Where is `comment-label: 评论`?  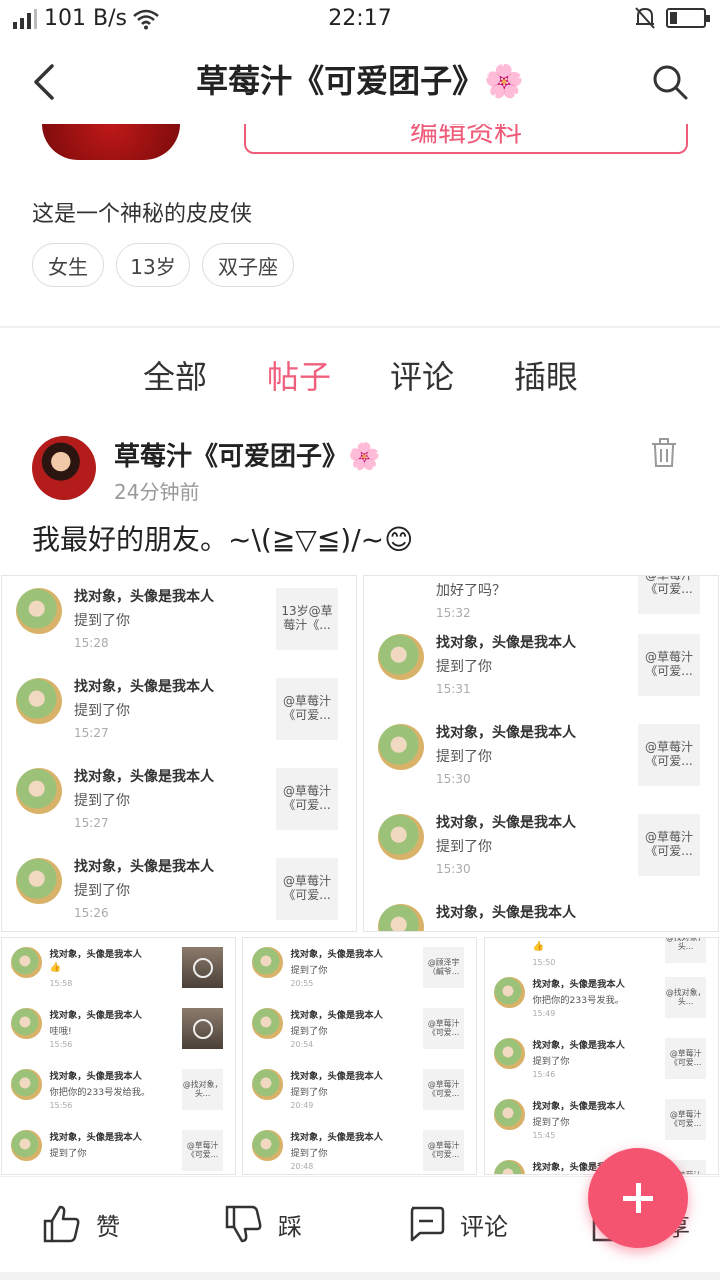
comment-label: 评论 is located at coordinates (484, 1226).